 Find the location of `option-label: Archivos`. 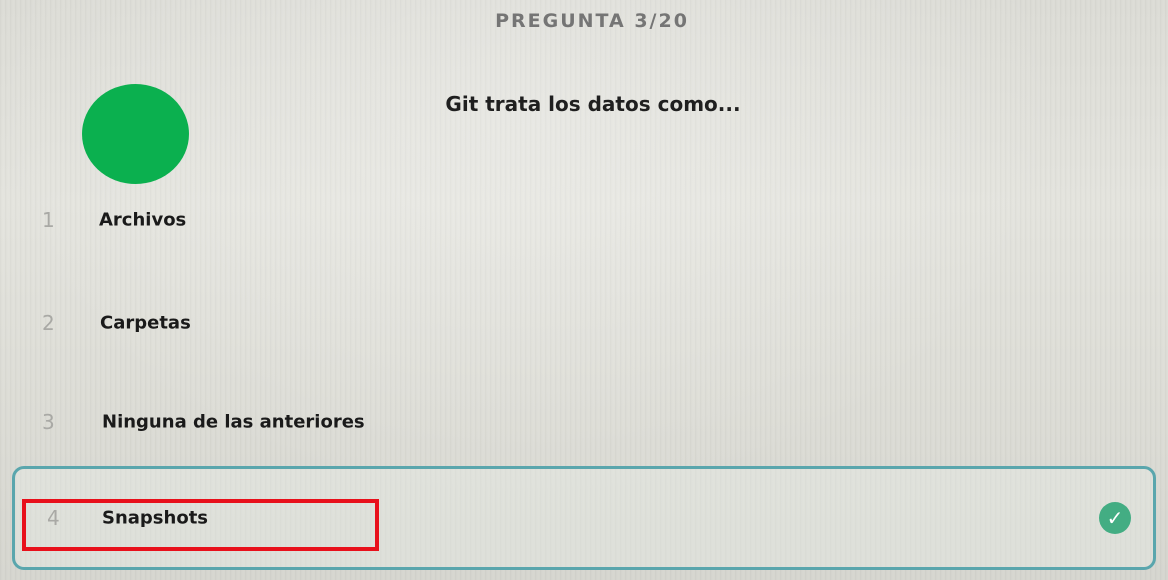

option-label: Archivos is located at coordinates (143, 220).